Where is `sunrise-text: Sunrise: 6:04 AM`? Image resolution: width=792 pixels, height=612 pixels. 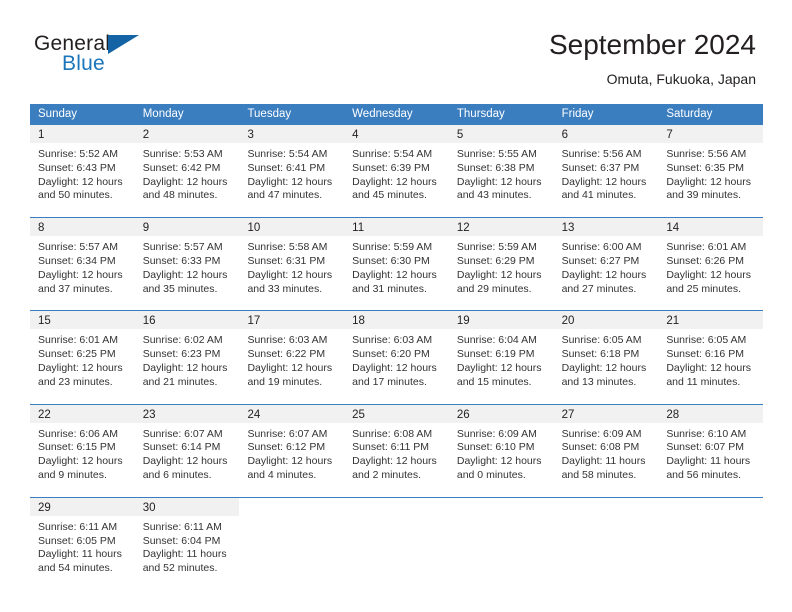
sunrise-text: Sunrise: 6:04 AM is located at coordinates (496, 340).